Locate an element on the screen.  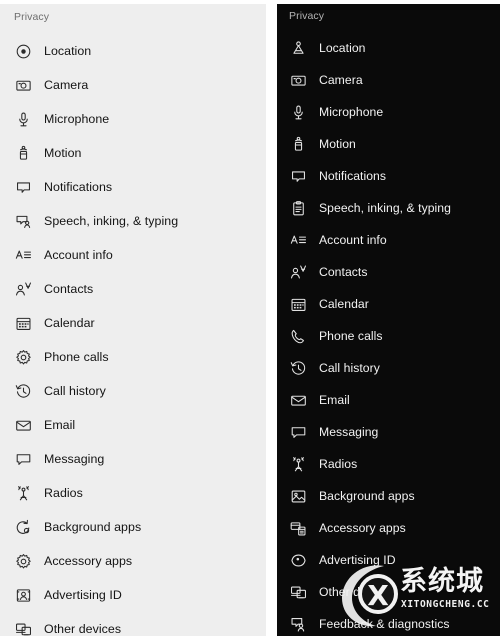
sidebar-item-label: Speech, inking, & typing is located at coordinates (385, 208).